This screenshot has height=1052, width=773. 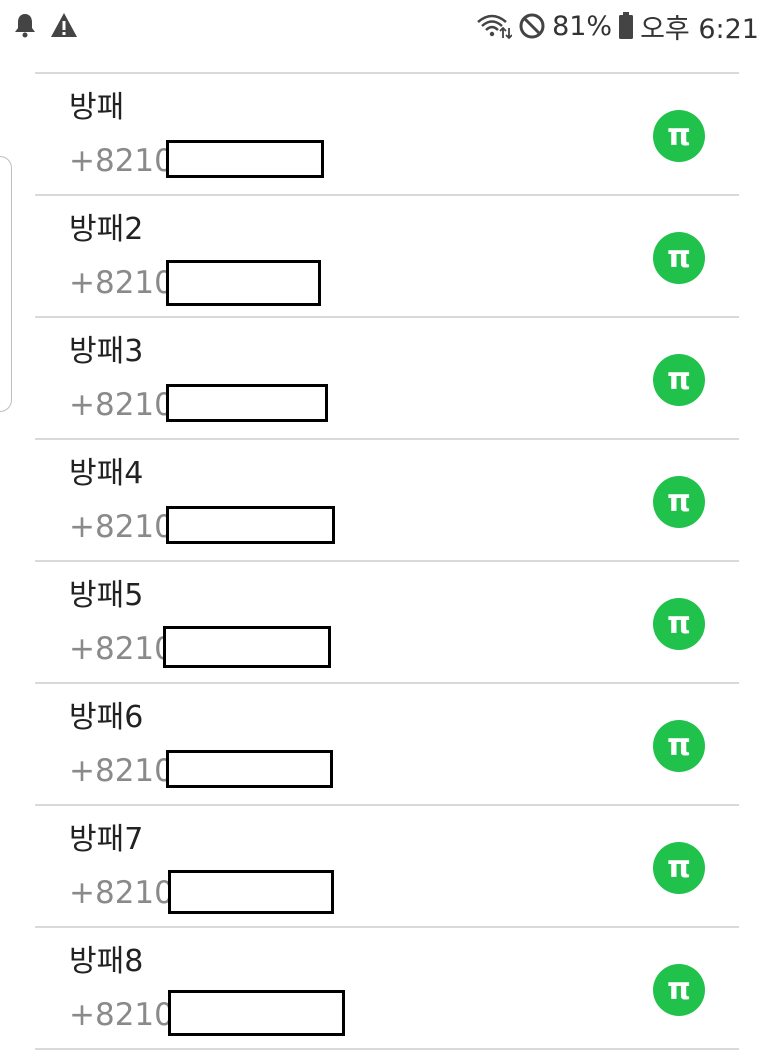 I want to click on clock-time: 오후 6:21, so click(x=699, y=29).